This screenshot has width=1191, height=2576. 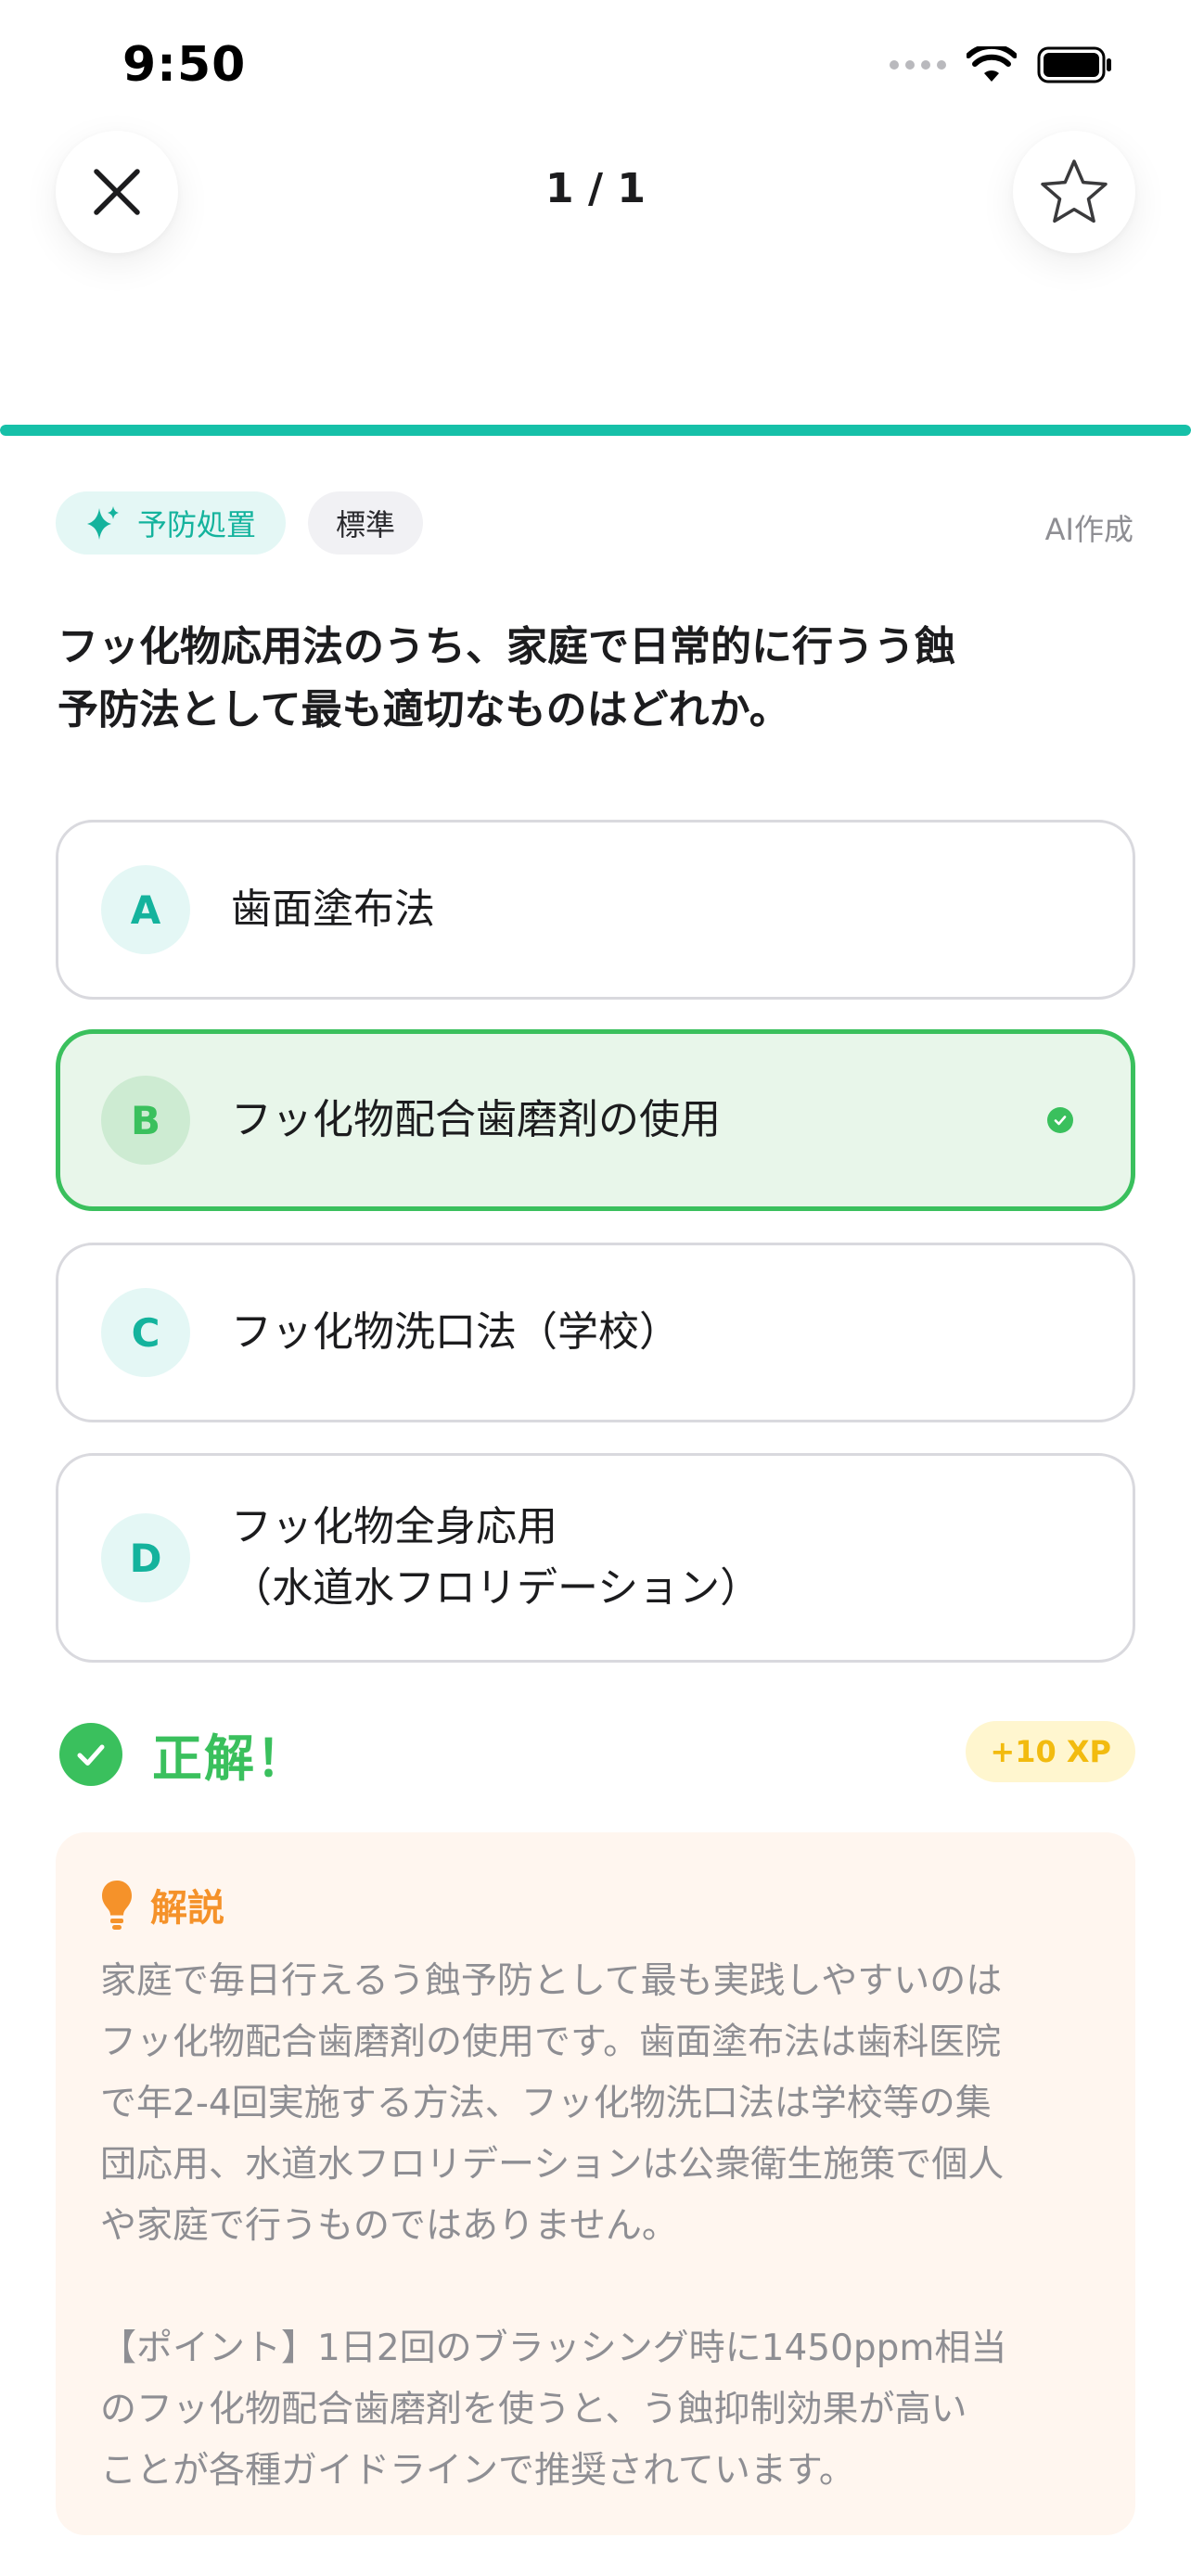 I want to click on status-bar: 9:50, so click(x=595, y=65).